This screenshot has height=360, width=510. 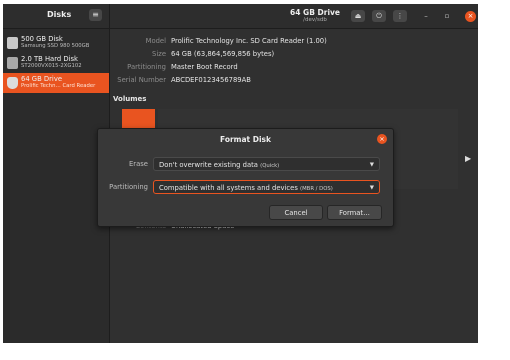 I want to click on drive-title: 64 GB Drive, so click(x=314, y=12).